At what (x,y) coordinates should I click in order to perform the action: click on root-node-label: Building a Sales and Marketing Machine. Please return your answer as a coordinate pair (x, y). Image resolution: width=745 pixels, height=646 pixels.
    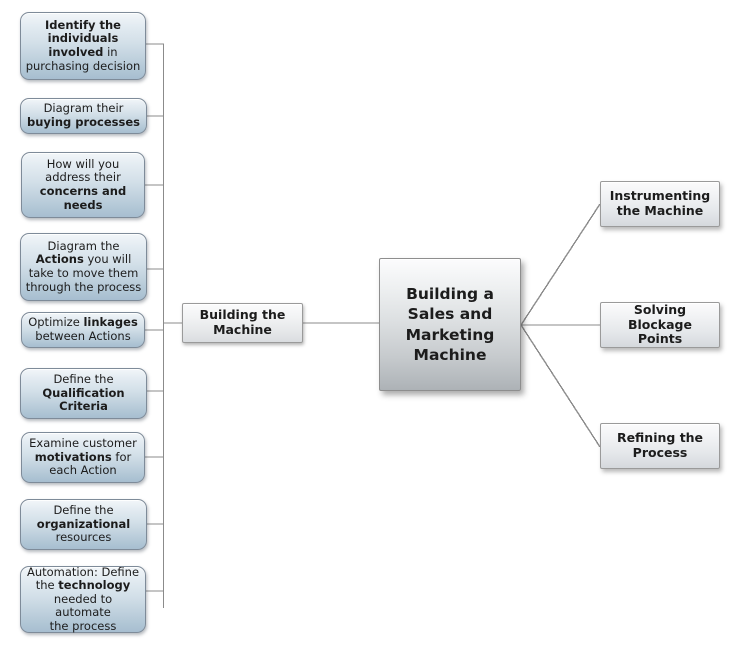
    Looking at the image, I should click on (450, 324).